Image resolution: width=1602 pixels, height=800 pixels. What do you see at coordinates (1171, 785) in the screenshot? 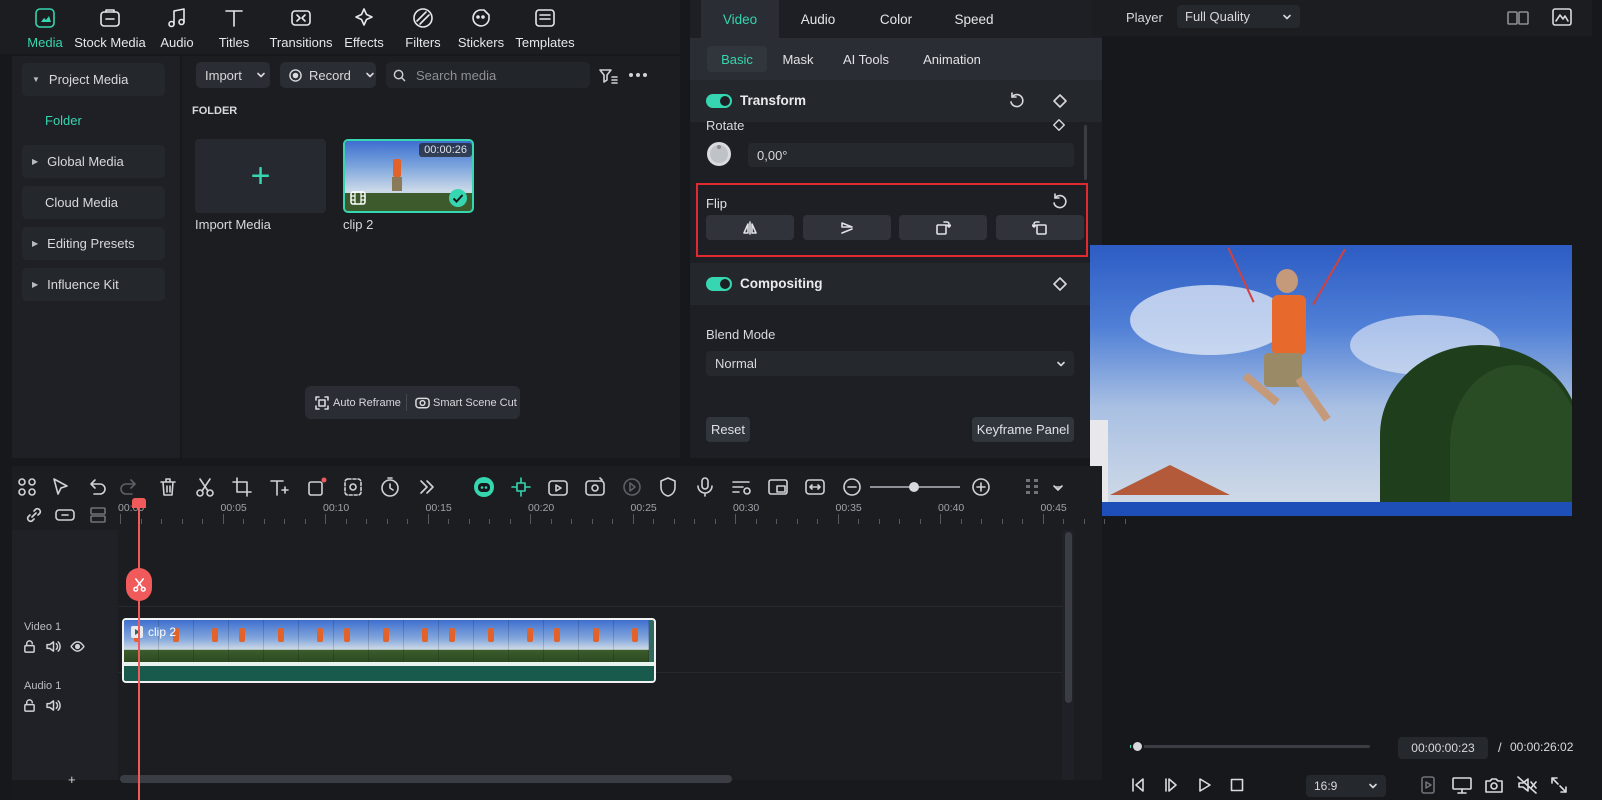
I see `next-frame-icon` at bounding box center [1171, 785].